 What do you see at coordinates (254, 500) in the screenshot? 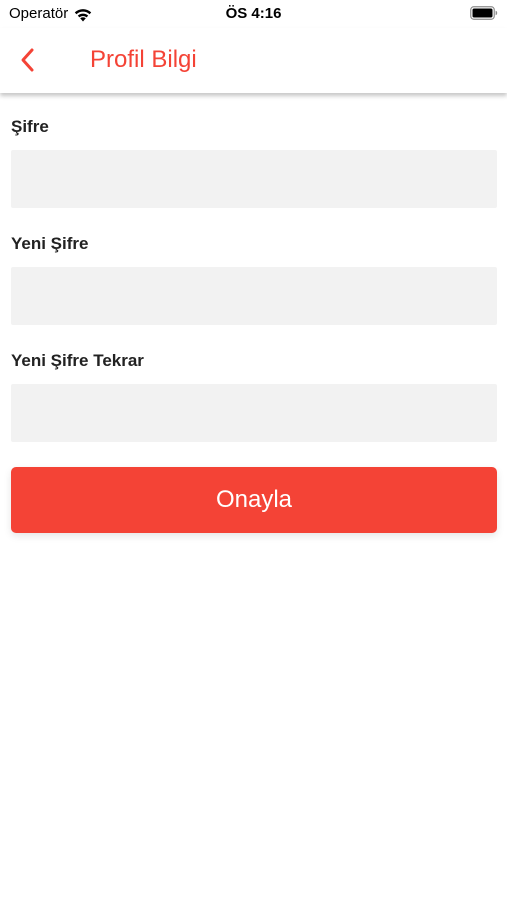
I see `confirm-button: Onayla` at bounding box center [254, 500].